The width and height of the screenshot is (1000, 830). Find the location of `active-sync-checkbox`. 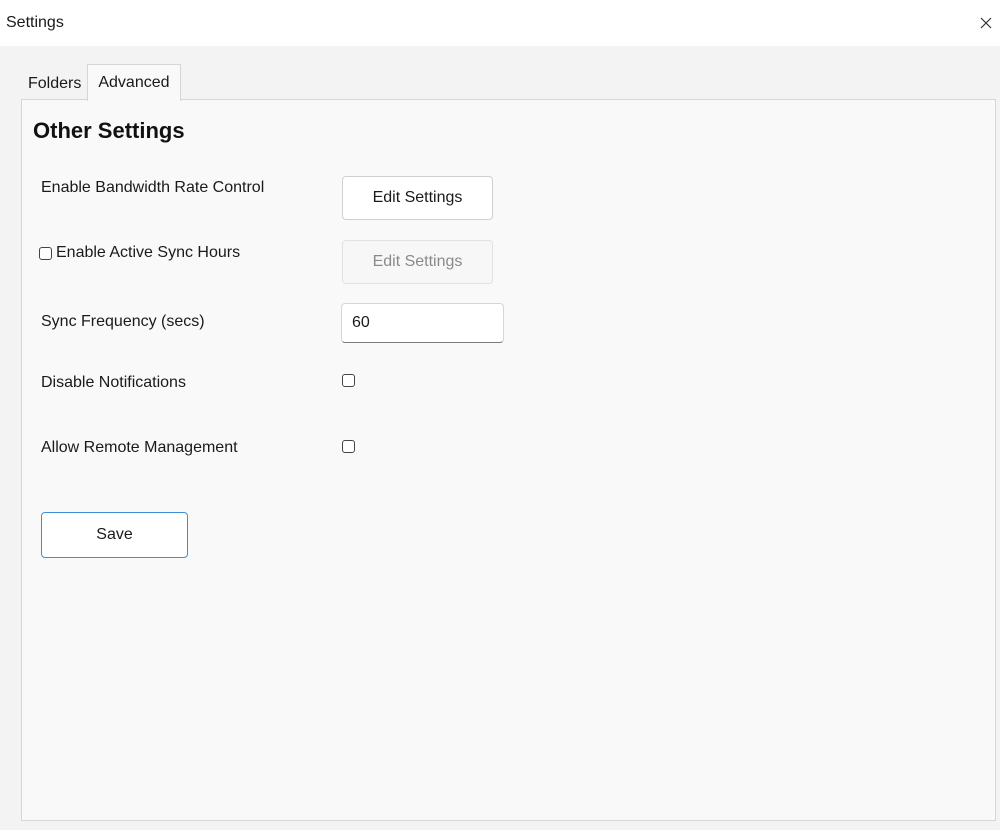

active-sync-checkbox is located at coordinates (45, 253).